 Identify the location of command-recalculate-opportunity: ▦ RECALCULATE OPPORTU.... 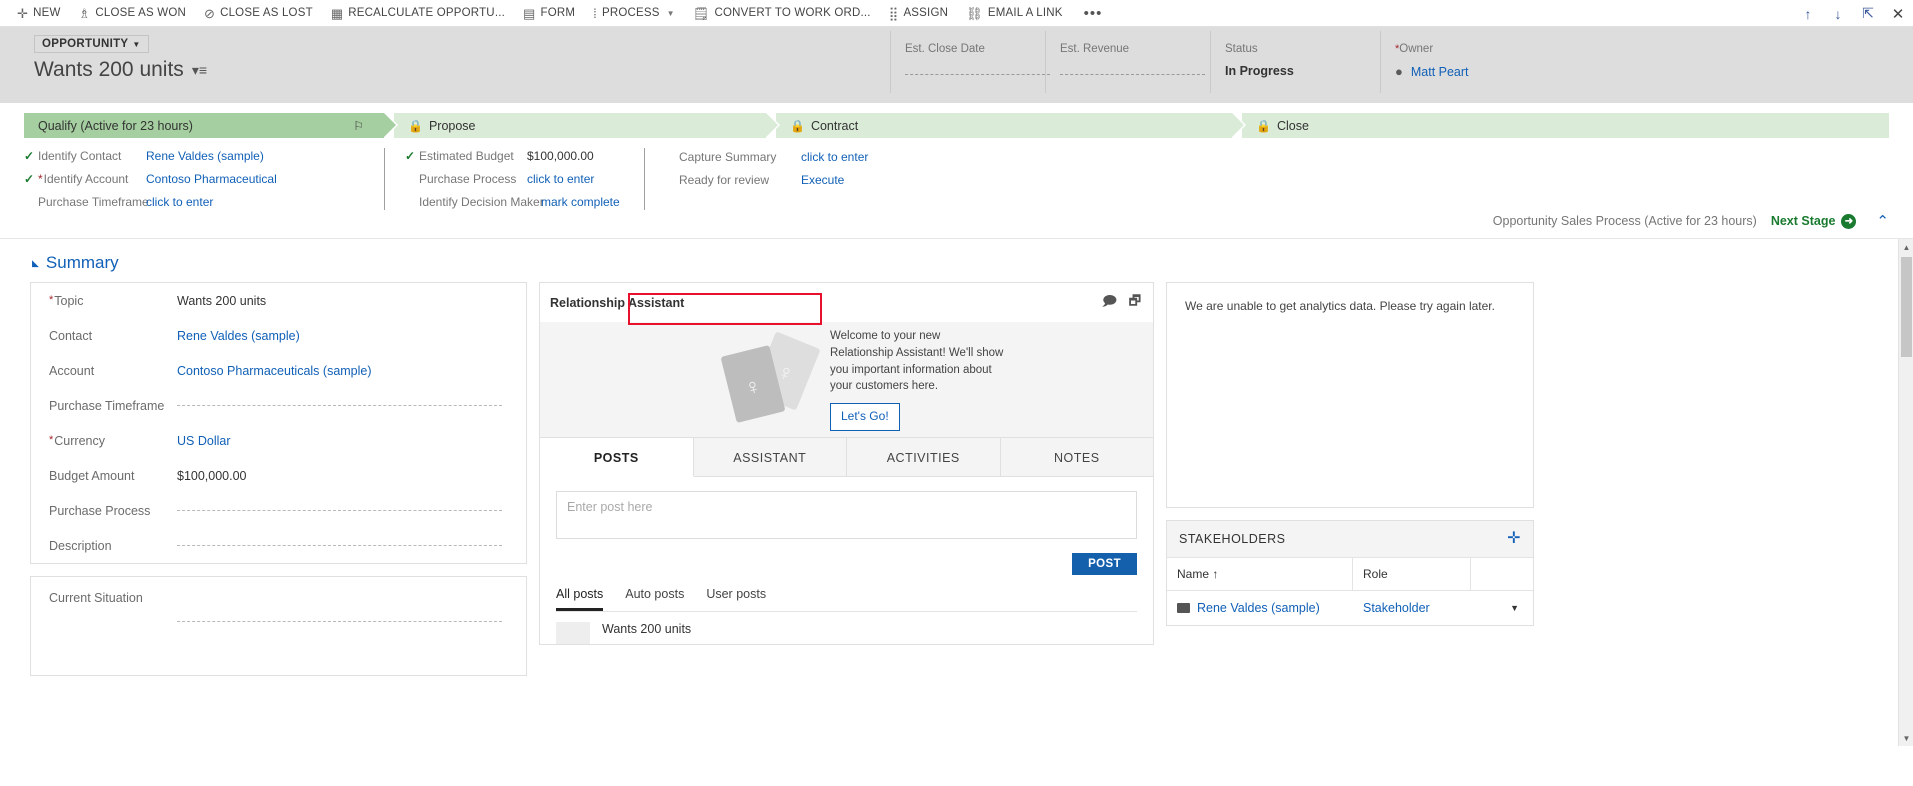
(418, 13).